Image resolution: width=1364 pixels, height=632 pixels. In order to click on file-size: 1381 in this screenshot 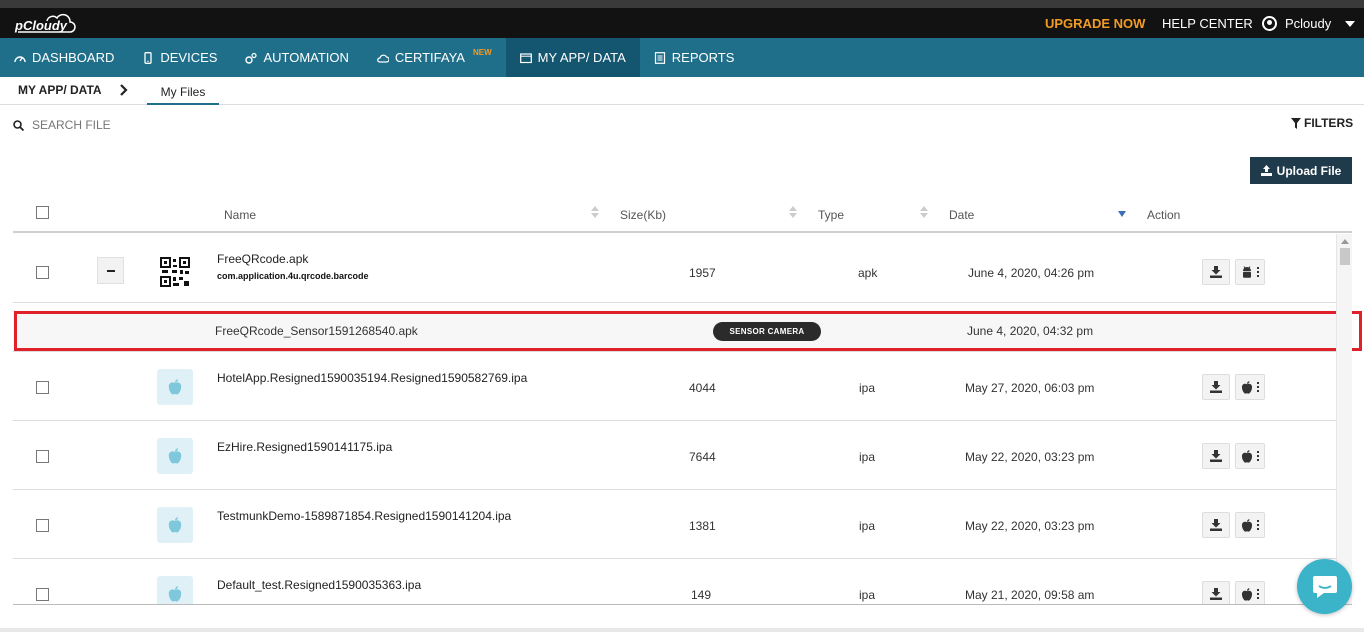, I will do `click(702, 526)`.